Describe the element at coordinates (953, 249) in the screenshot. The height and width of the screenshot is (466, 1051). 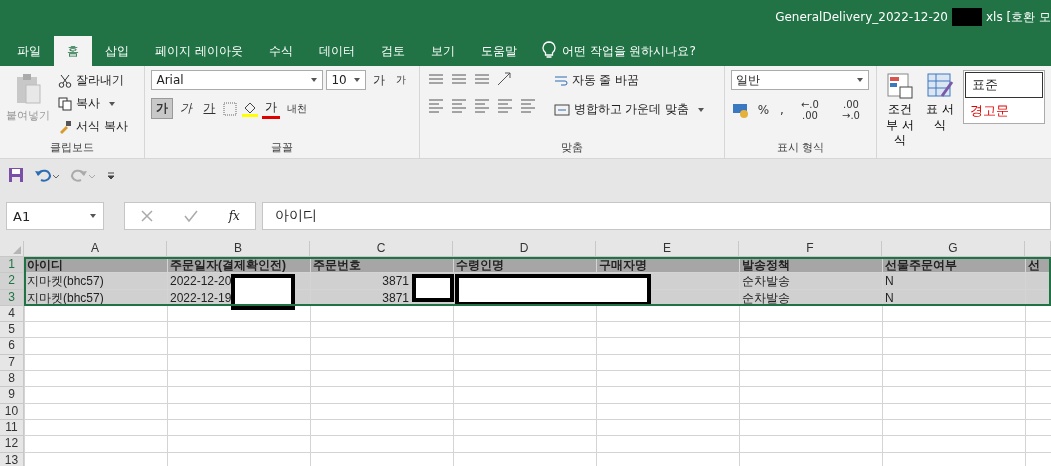
I see `column-header: G` at that location.